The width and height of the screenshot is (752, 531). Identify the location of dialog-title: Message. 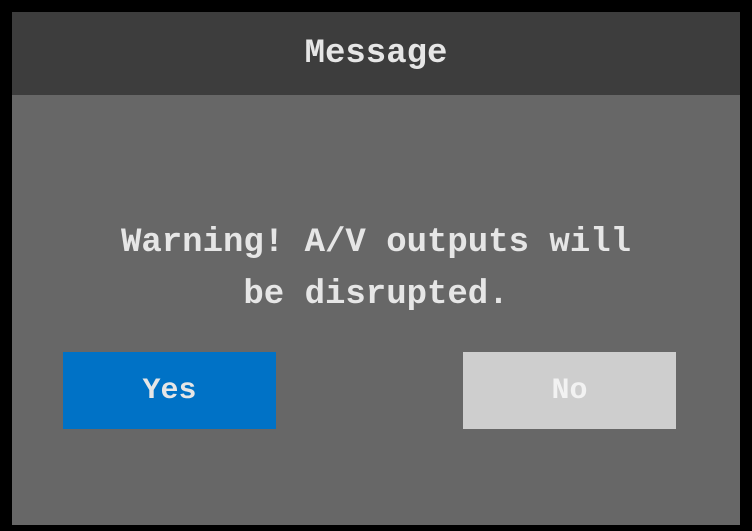
(376, 53).